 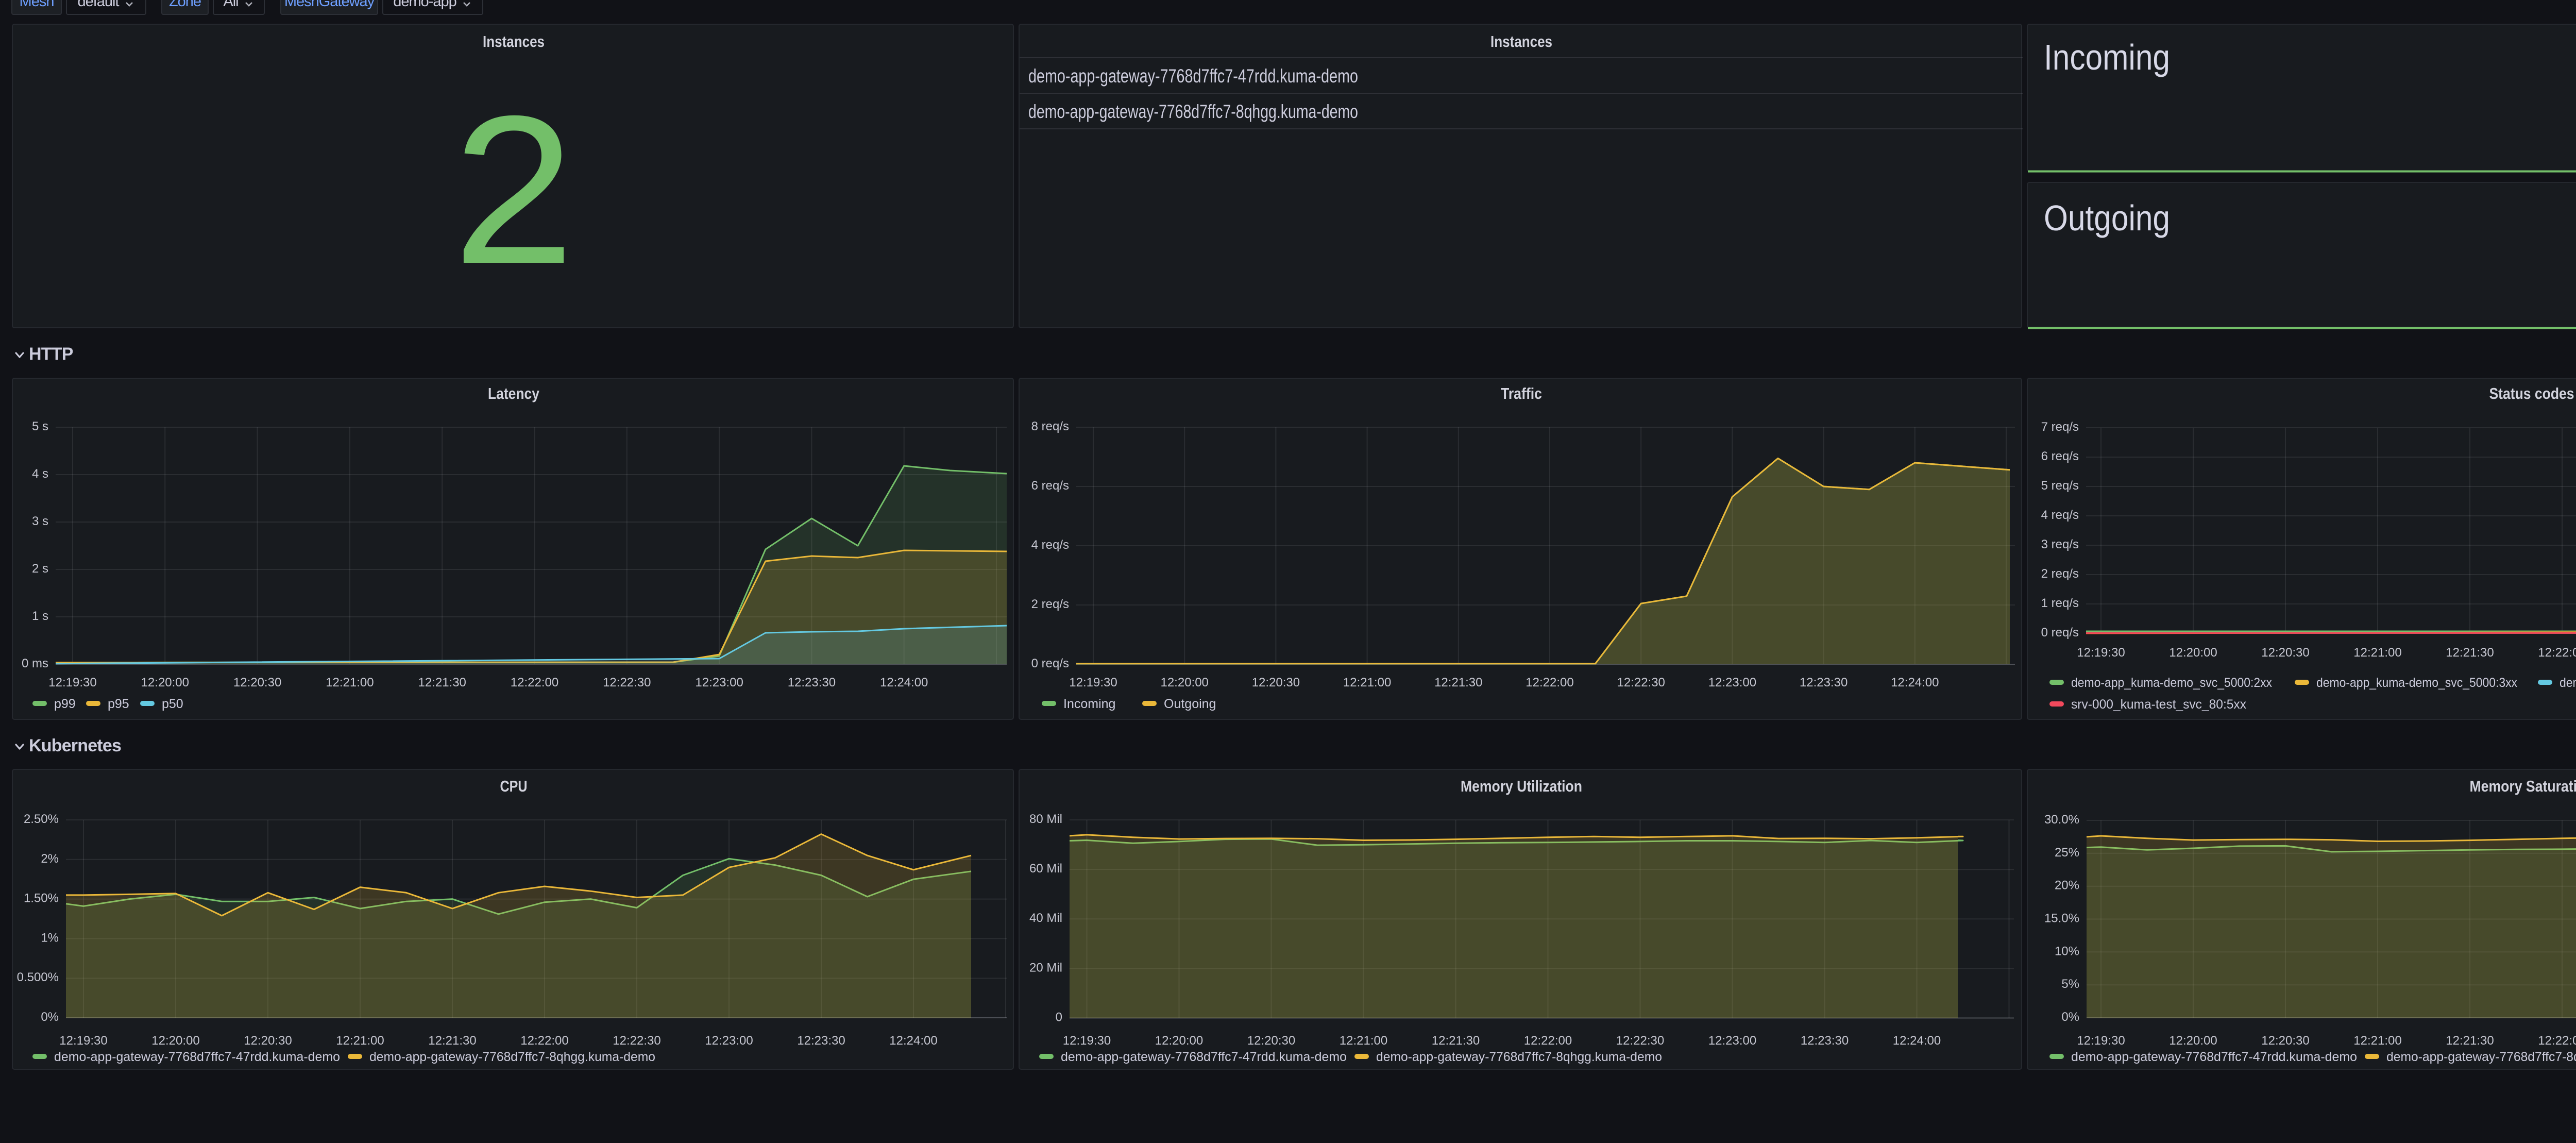 What do you see at coordinates (40, 474) in the screenshot?
I see `svg-text: 4 s` at bounding box center [40, 474].